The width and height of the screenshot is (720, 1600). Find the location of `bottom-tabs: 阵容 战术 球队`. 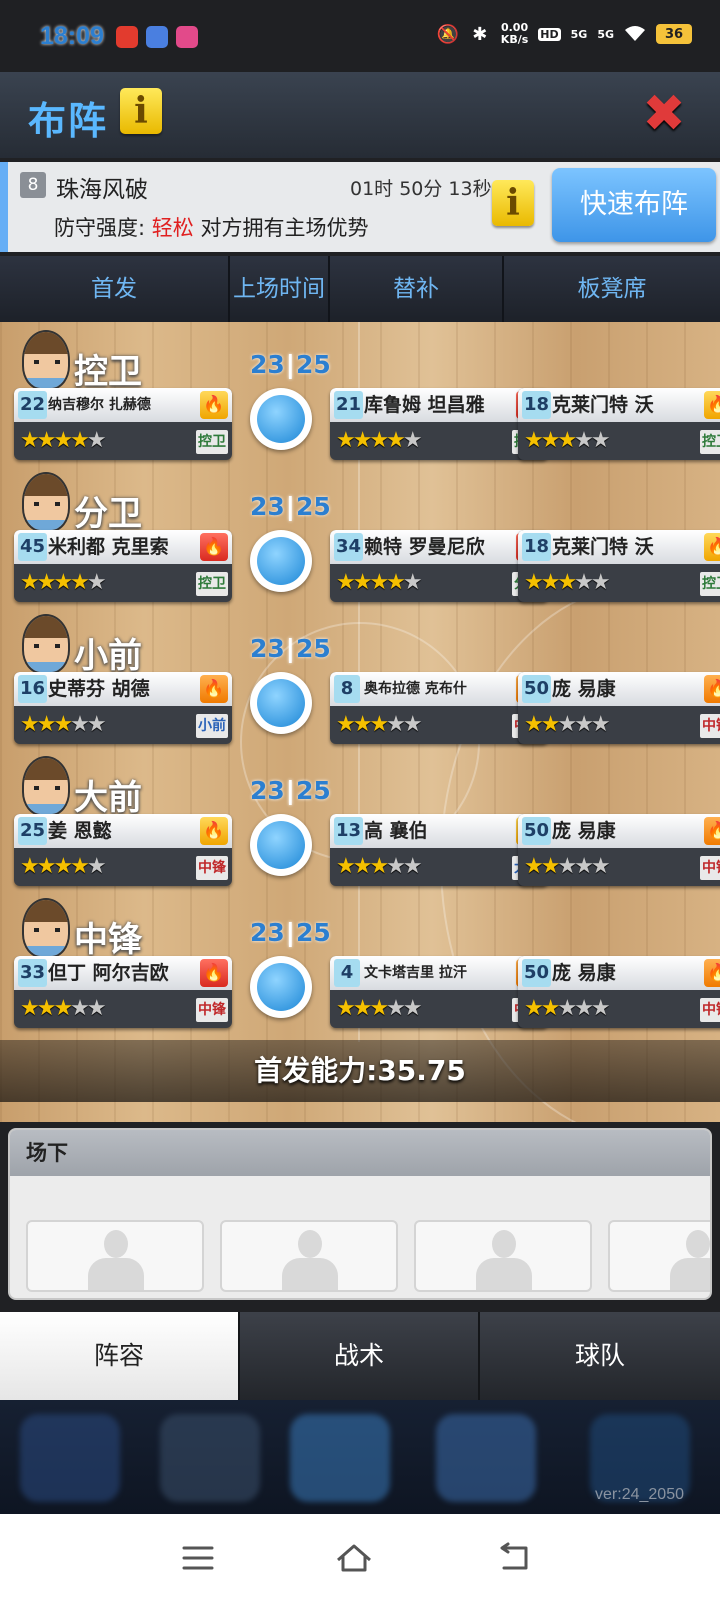

bottom-tabs: 阵容 战术 球队 is located at coordinates (360, 1356).